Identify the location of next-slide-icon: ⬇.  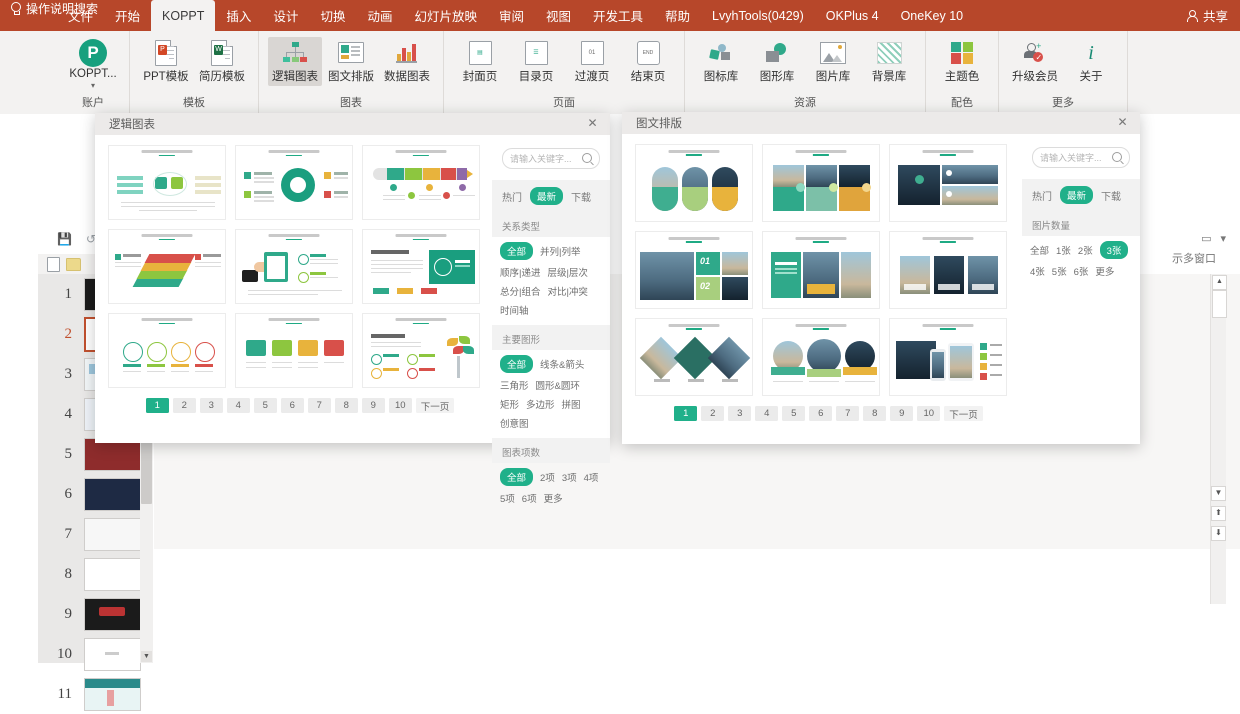
(1218, 533).